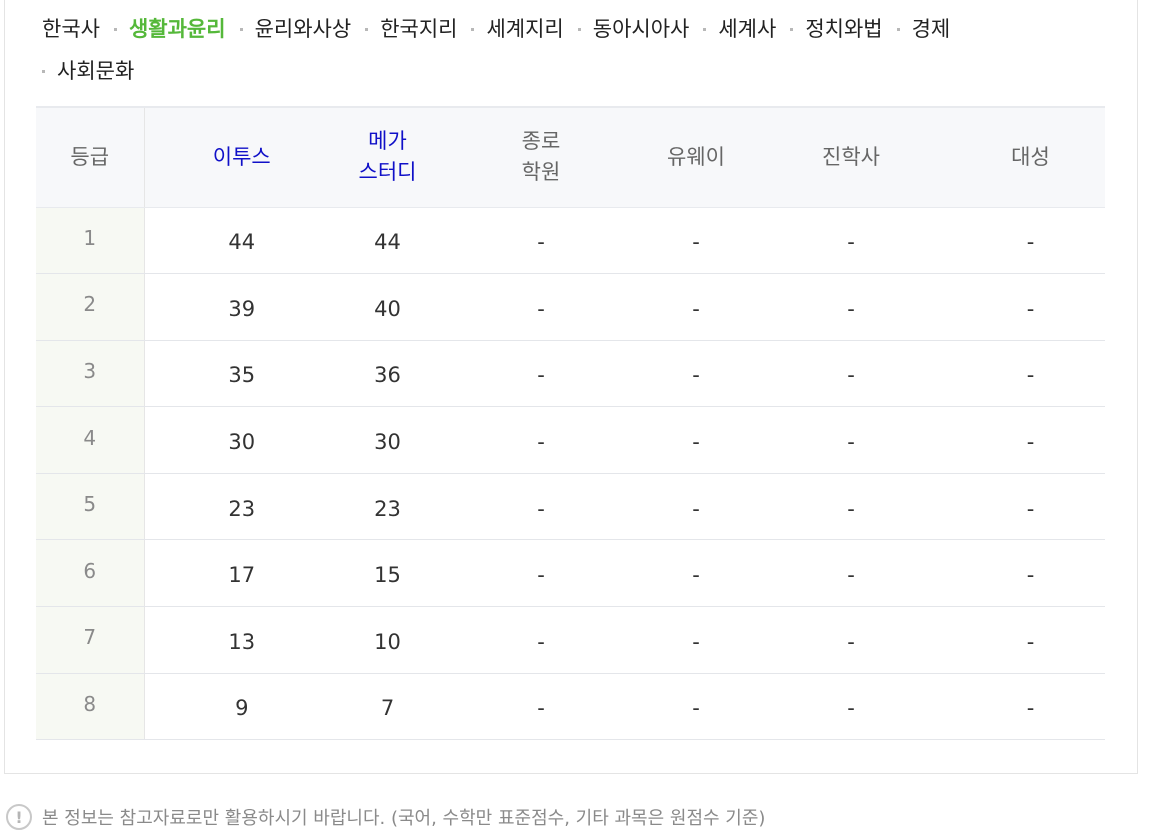 Image resolution: width=1152 pixels, height=840 pixels. What do you see at coordinates (177, 29) in the screenshot?
I see `tab-ethics-life: 생활과윤리` at bounding box center [177, 29].